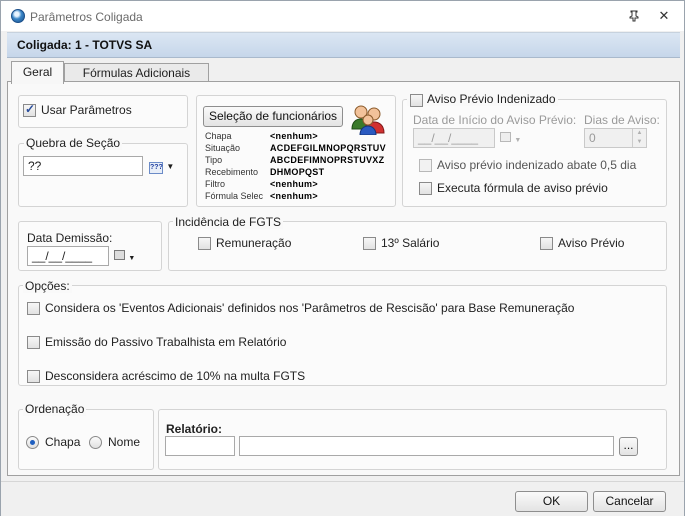  Describe the element at coordinates (369, 243) in the screenshot. I see `fgts-13-checkbox` at that location.